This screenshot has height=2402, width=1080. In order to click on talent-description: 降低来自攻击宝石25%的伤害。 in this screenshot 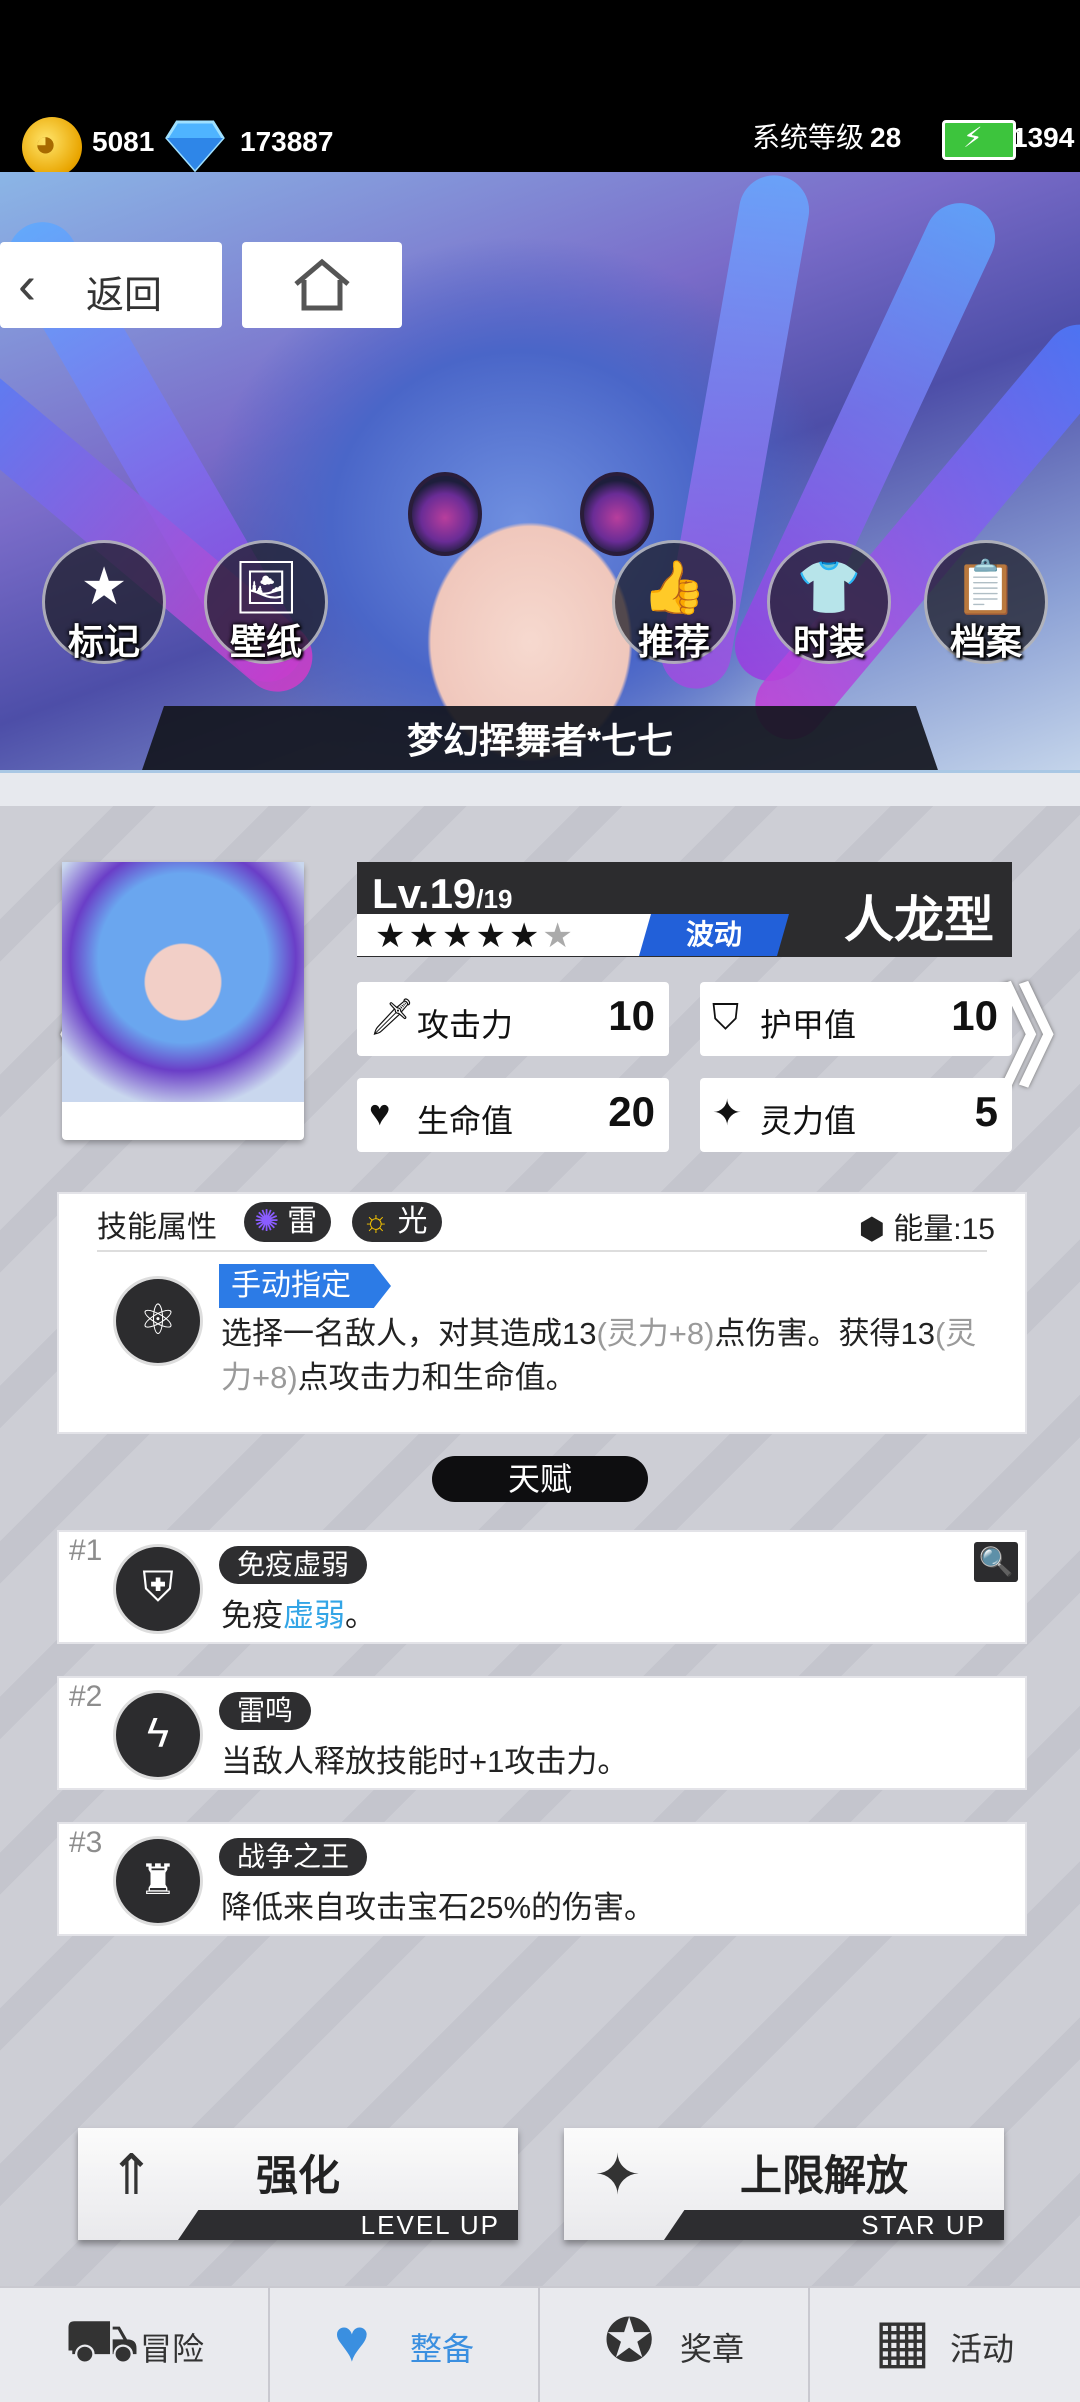, I will do `click(438, 1907)`.